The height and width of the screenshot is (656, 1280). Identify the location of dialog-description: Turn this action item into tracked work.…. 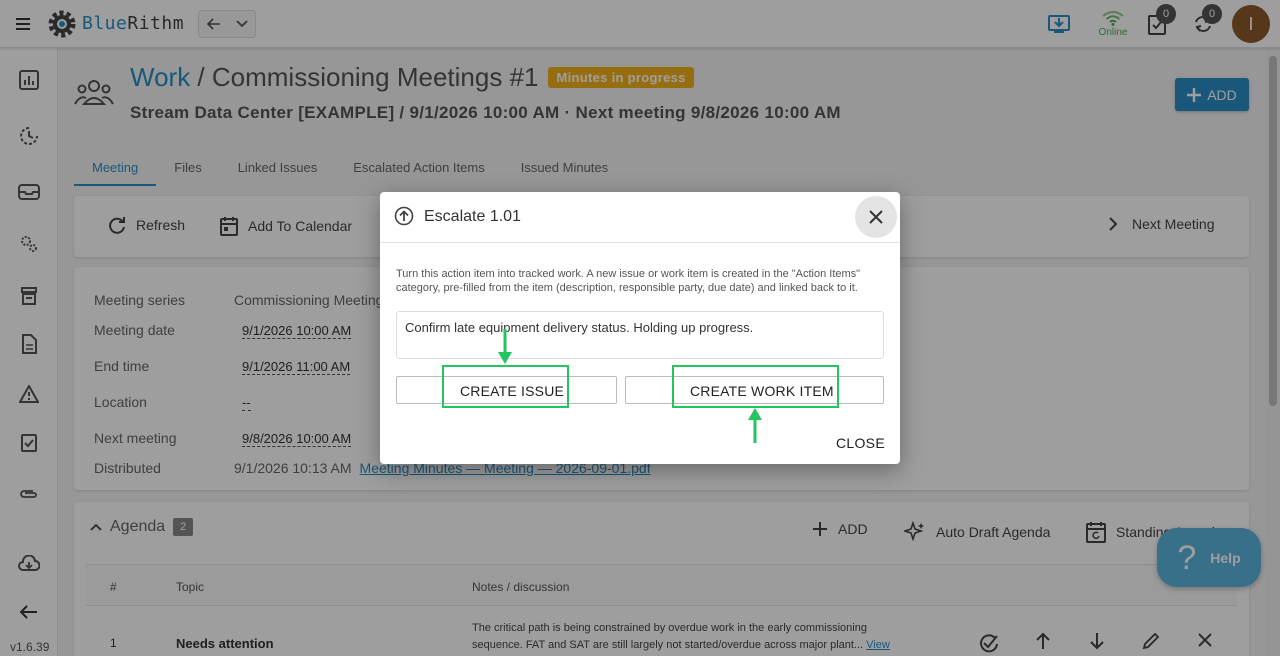
(628, 281).